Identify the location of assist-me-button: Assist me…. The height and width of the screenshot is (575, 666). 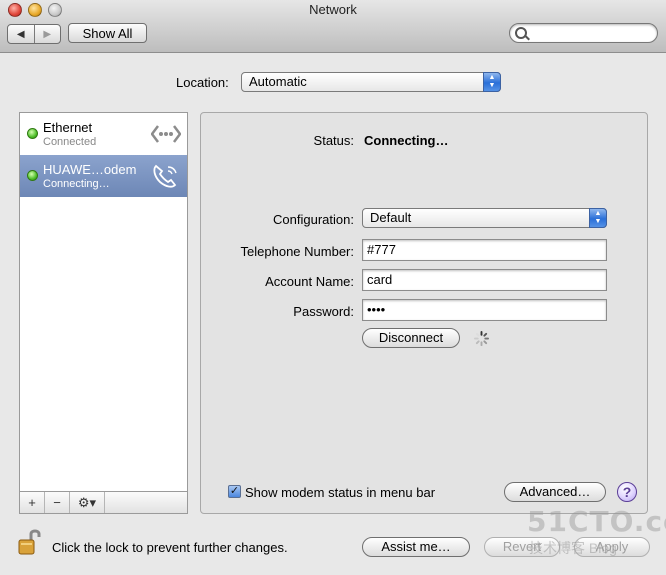
(416, 547).